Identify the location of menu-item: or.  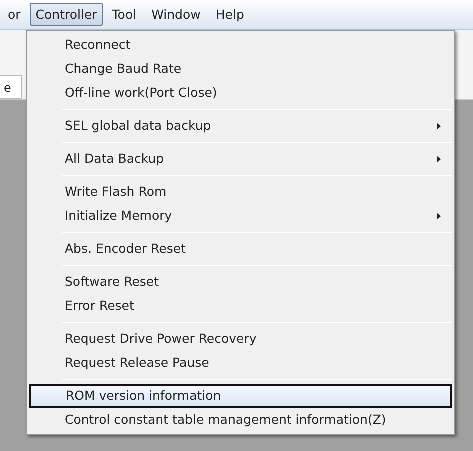
(14, 14).